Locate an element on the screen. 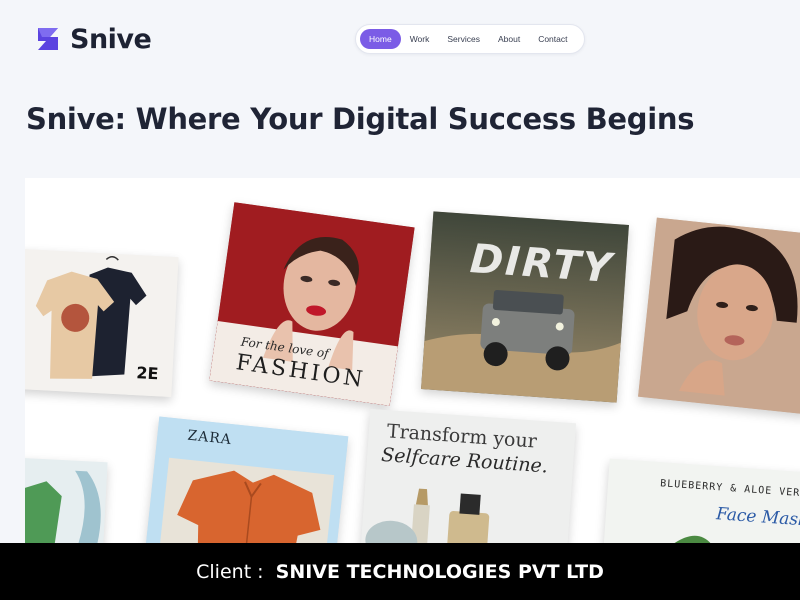  portfolio-tile-green-shirt is located at coordinates (66, 500).